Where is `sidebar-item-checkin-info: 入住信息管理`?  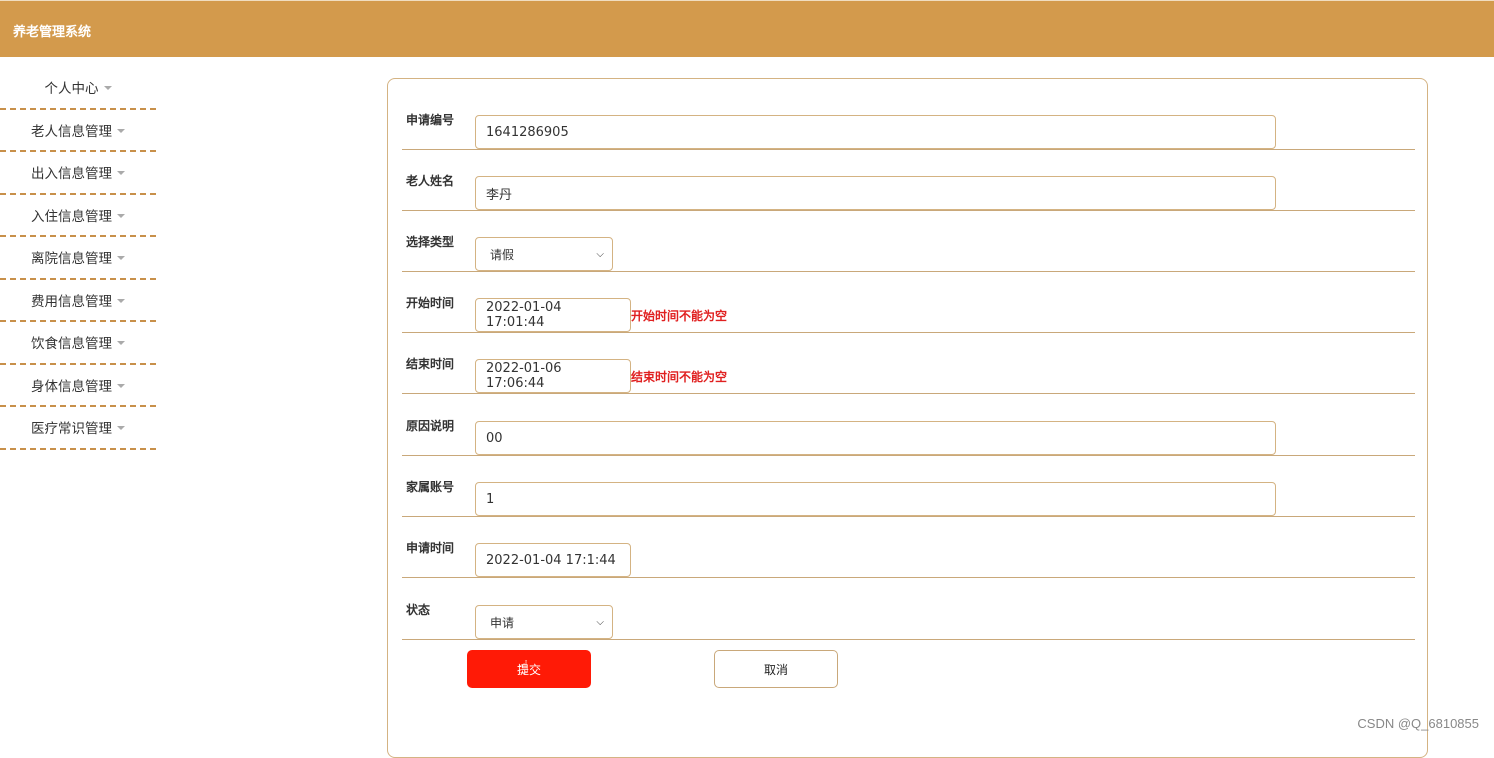
sidebar-item-checkin-info: 入住信息管理 is located at coordinates (78, 216).